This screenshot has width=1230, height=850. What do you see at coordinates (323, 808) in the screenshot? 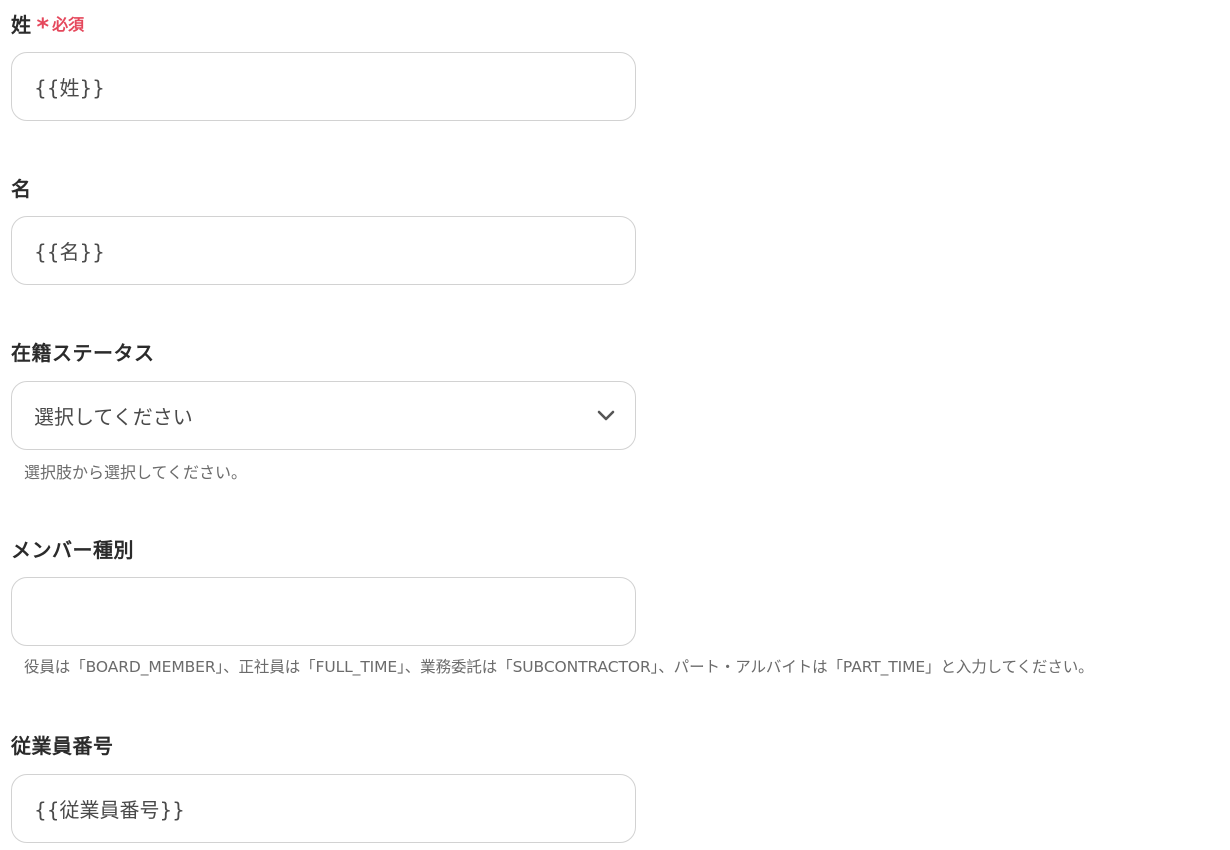
I see `employee-number-input: {{従業員番号}}` at bounding box center [323, 808].